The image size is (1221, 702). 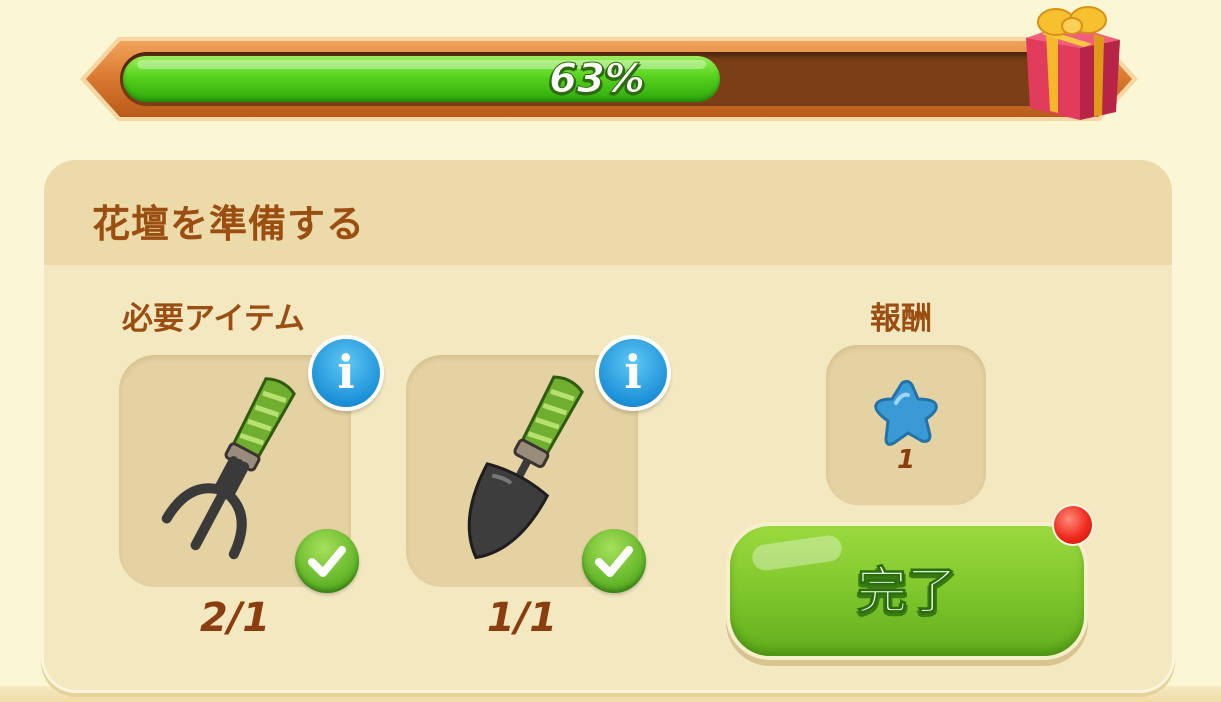 I want to click on item-count: 2/1, so click(x=235, y=618).